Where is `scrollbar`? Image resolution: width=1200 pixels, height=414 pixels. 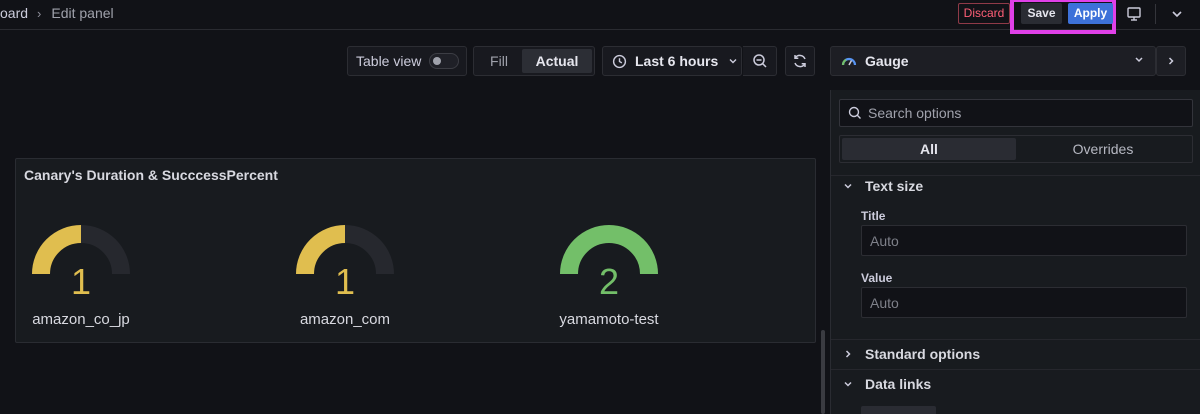
scrollbar is located at coordinates (823, 372).